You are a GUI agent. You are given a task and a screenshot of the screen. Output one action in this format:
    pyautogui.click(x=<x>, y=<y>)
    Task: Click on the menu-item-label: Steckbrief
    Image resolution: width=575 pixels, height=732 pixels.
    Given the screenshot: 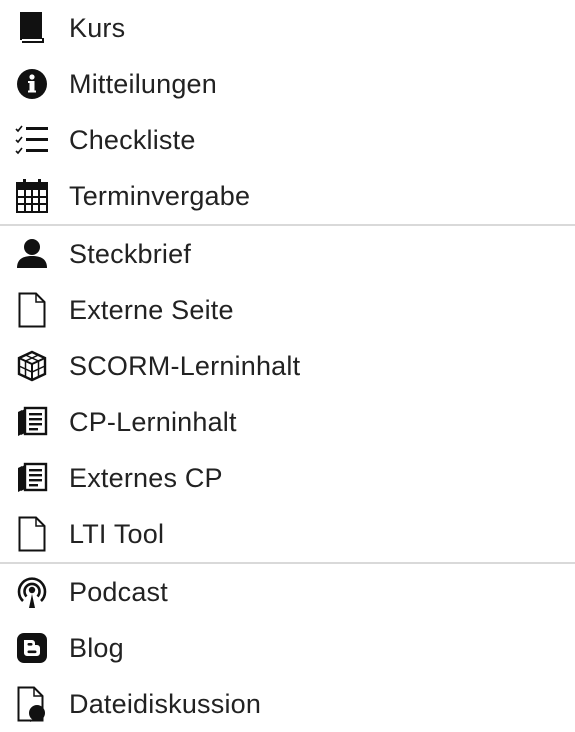 What is the action you would take?
    pyautogui.click(x=130, y=253)
    